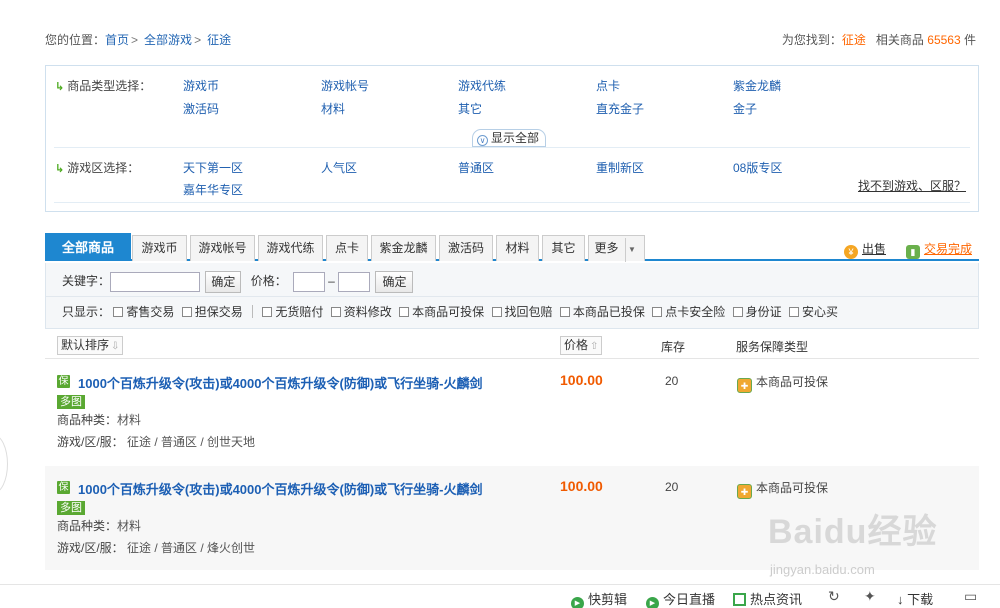 This screenshot has width=1000, height=608. I want to click on tab-point-card: 点卡, so click(347, 248).